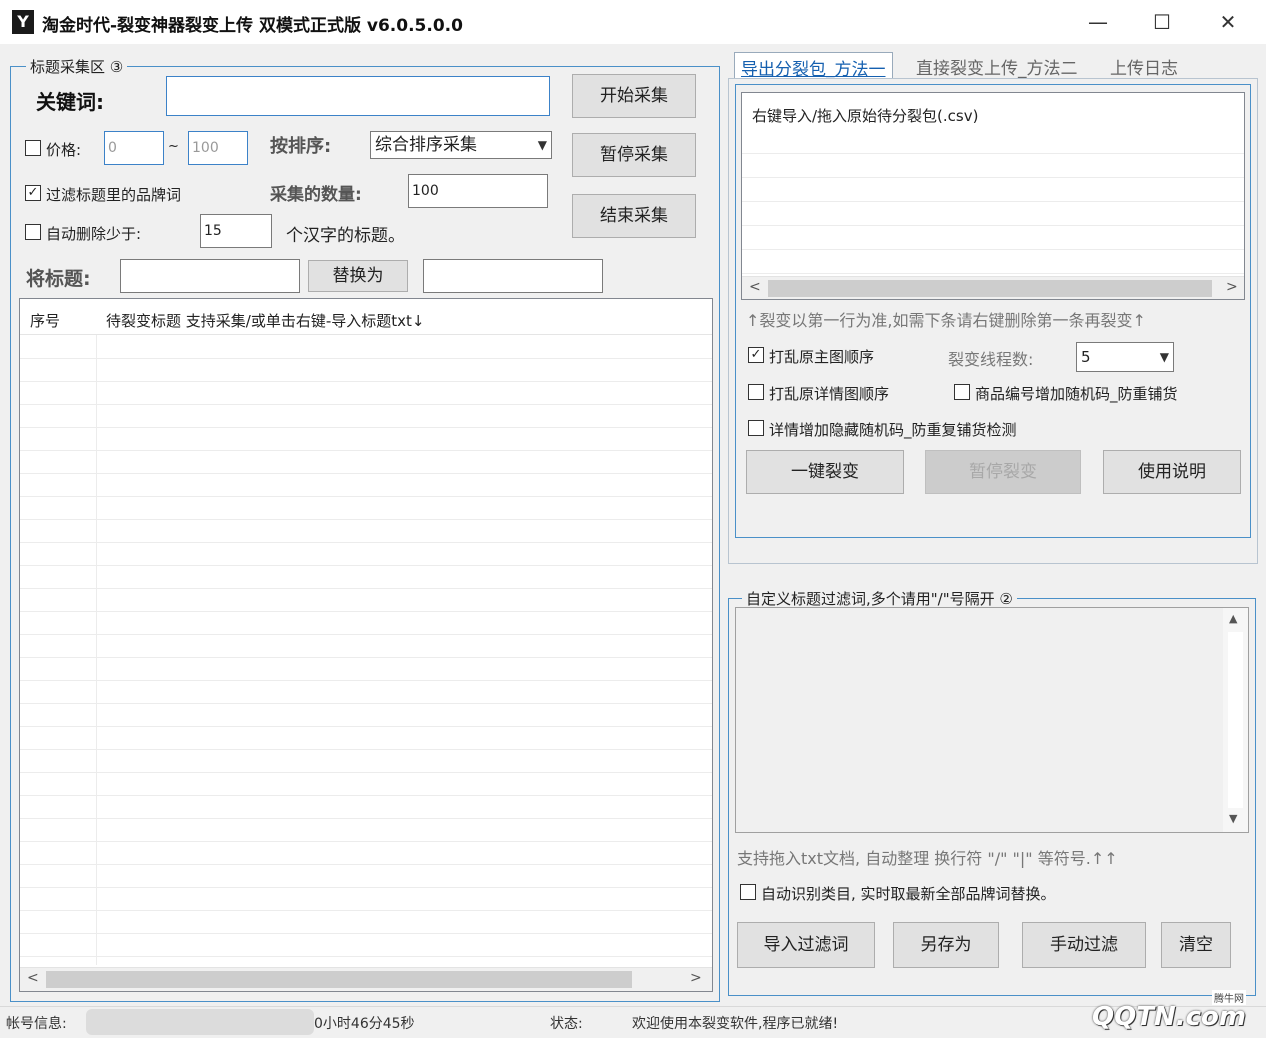  What do you see at coordinates (992, 720) in the screenshot?
I see `filter-textarea: ▲ ▼` at bounding box center [992, 720].